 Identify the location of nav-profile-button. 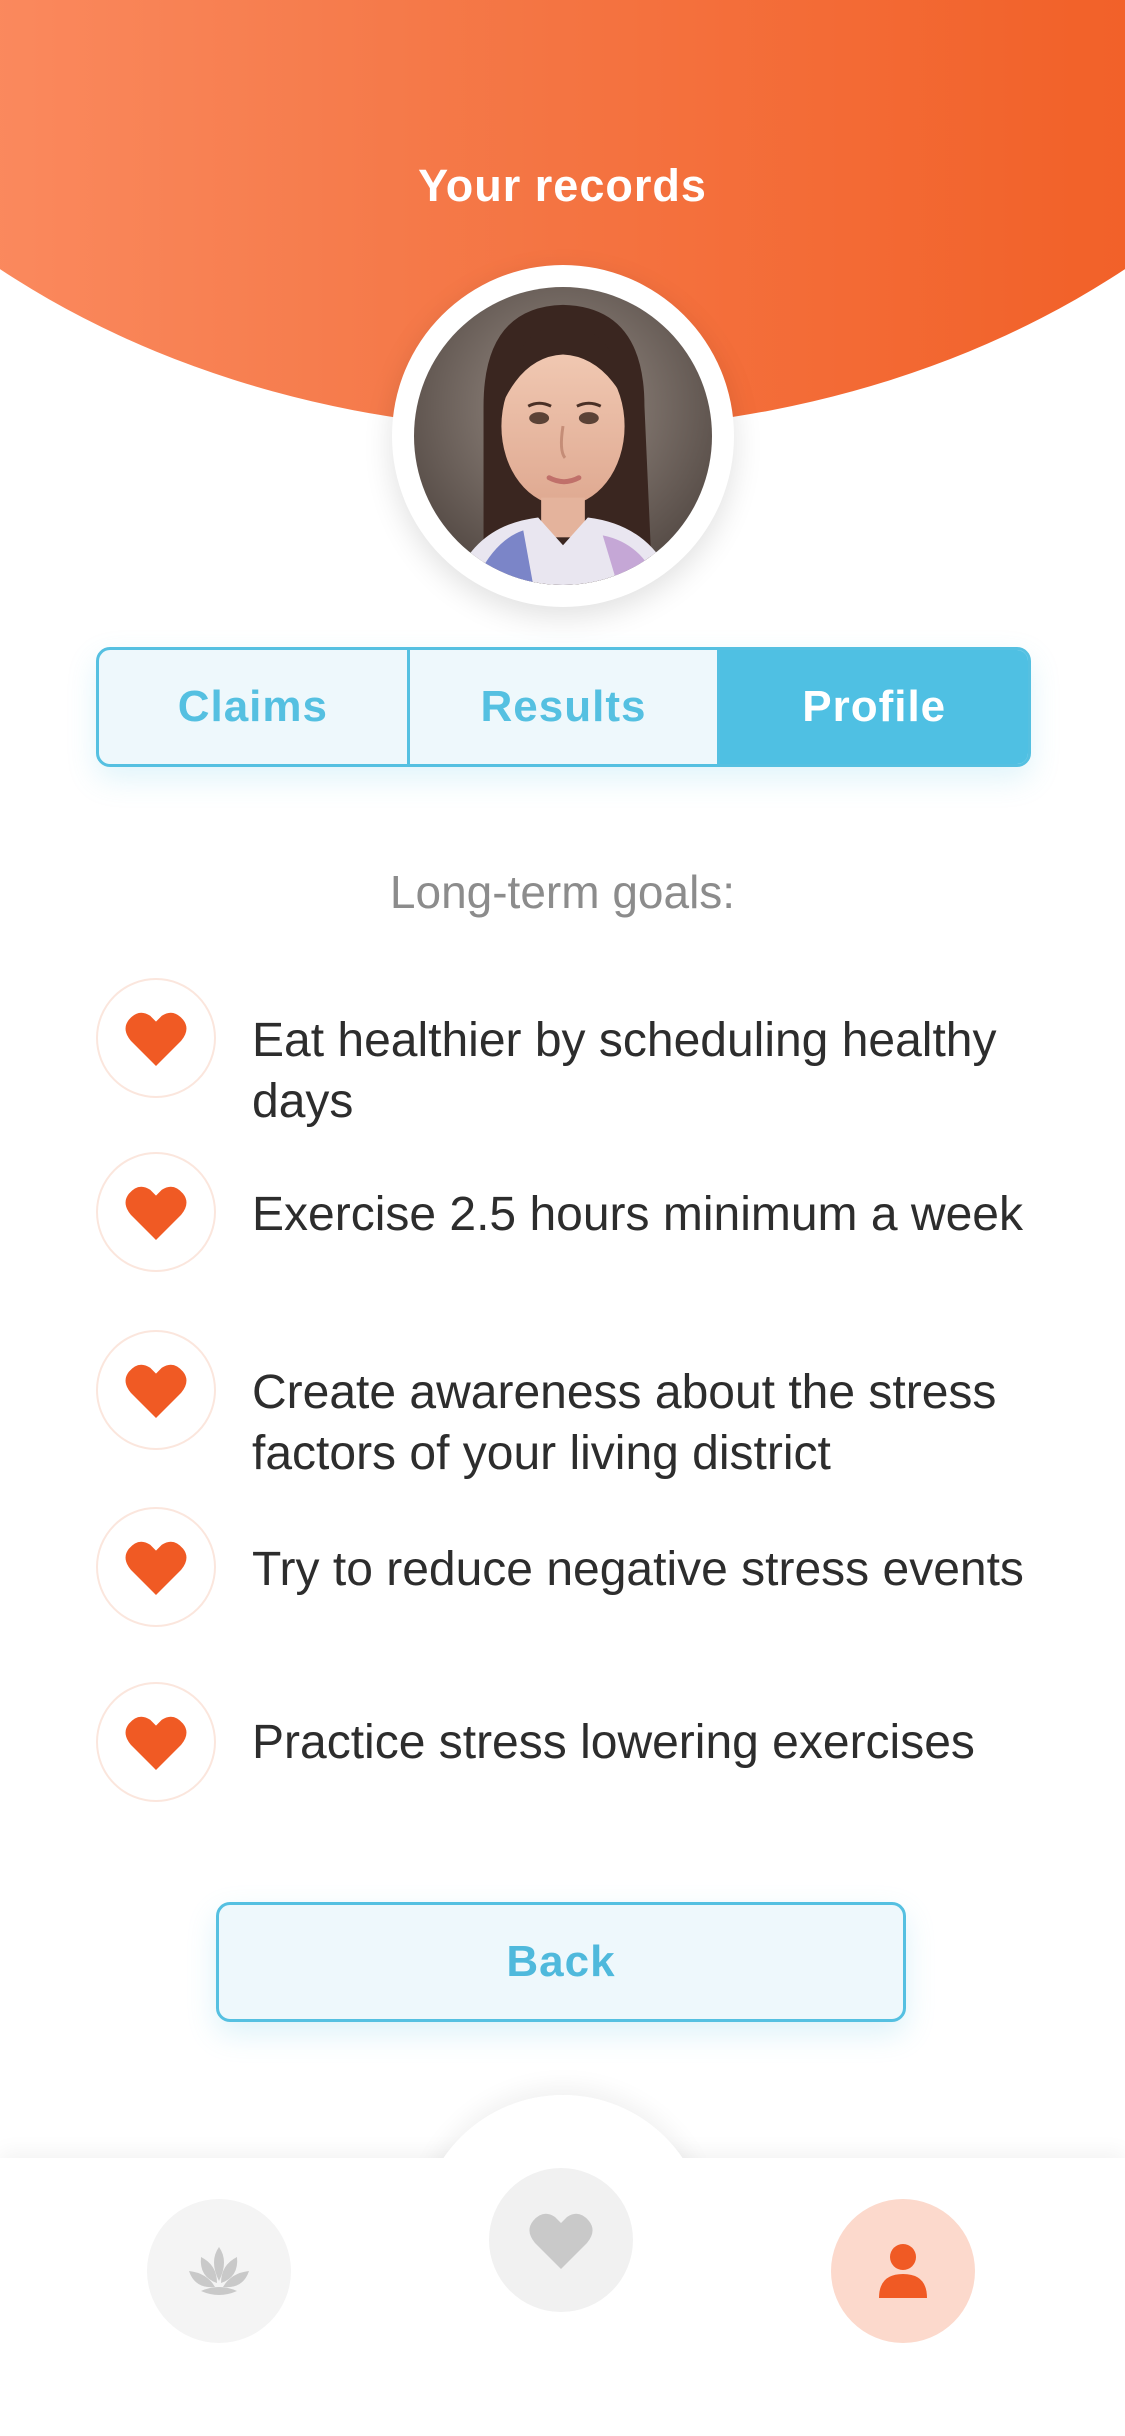
(903, 2271).